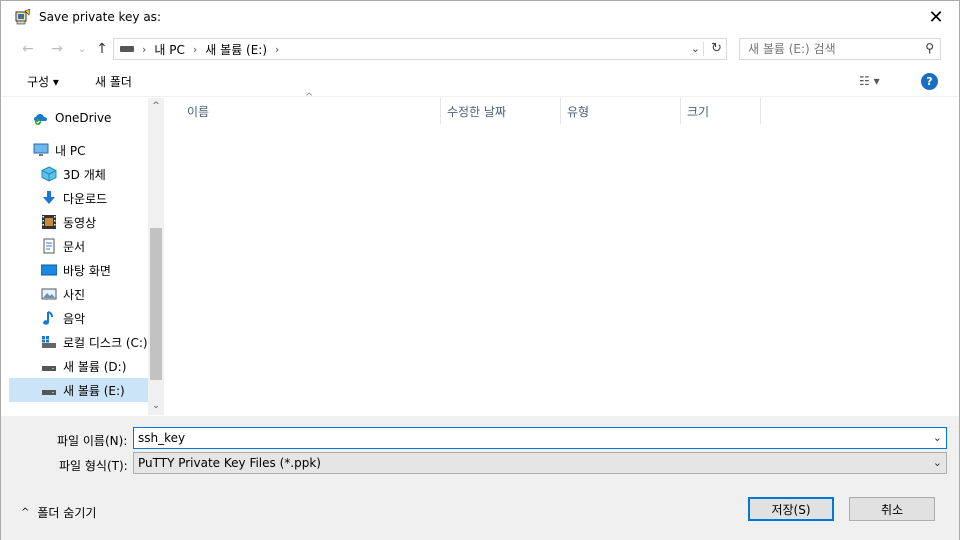  What do you see at coordinates (156, 106) in the screenshot?
I see `scroll-up-icon: ^` at bounding box center [156, 106].